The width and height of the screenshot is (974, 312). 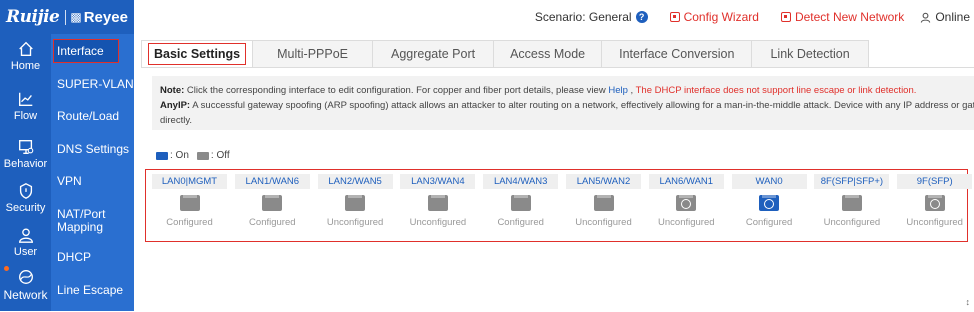 What do you see at coordinates (92, 181) in the screenshot?
I see `submenu-vpn: VPN` at bounding box center [92, 181].